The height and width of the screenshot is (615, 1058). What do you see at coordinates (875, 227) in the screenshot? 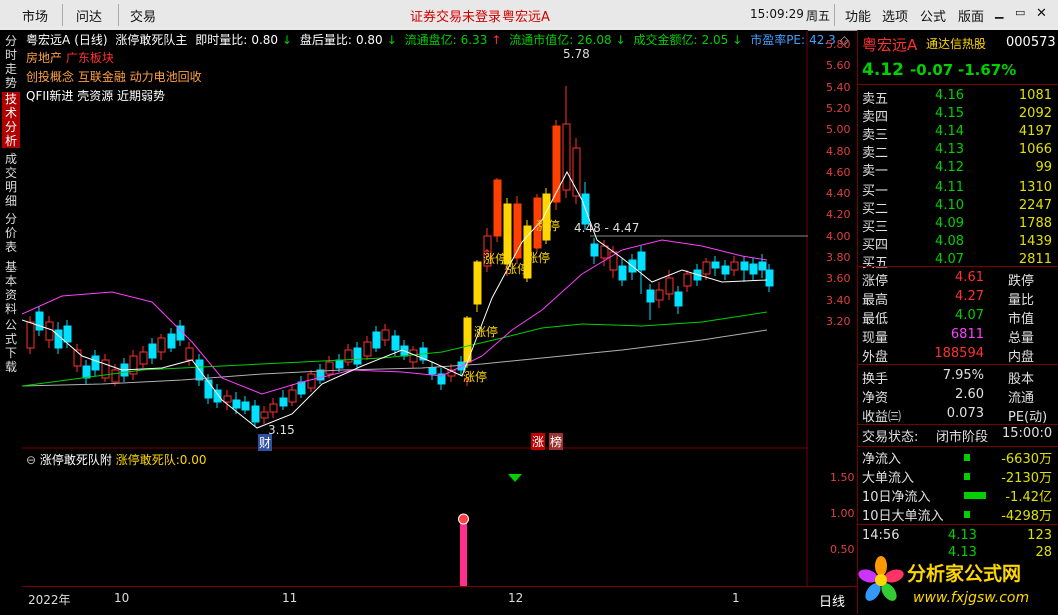
I see `book-label: 买三` at bounding box center [875, 227].